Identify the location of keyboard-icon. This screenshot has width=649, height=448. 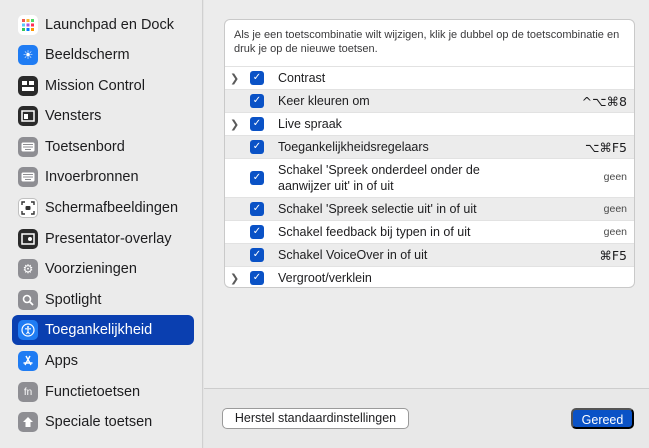
(28, 147).